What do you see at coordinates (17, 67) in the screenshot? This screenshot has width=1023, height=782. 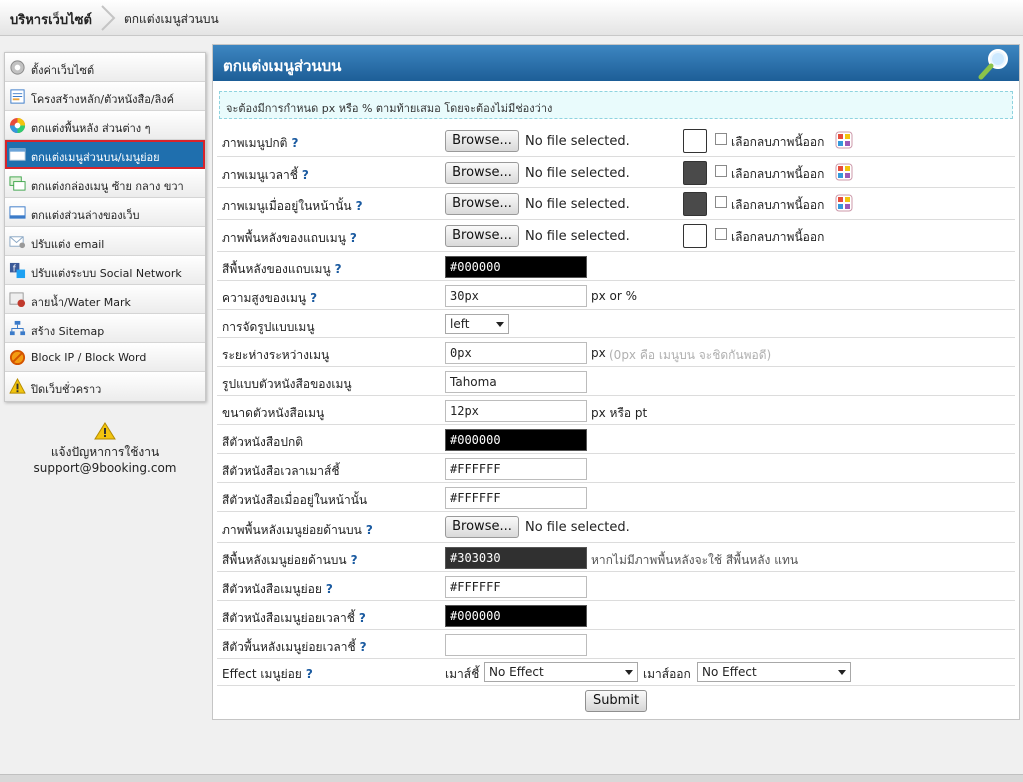 I see `gear-icon` at bounding box center [17, 67].